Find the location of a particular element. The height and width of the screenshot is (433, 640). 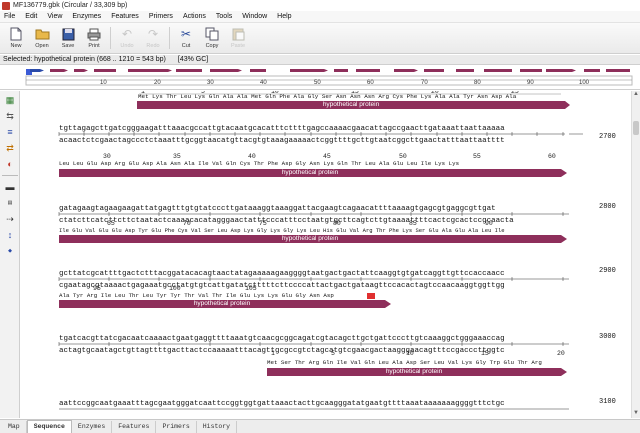

menu-edit: Edit is located at coordinates (31, 16).